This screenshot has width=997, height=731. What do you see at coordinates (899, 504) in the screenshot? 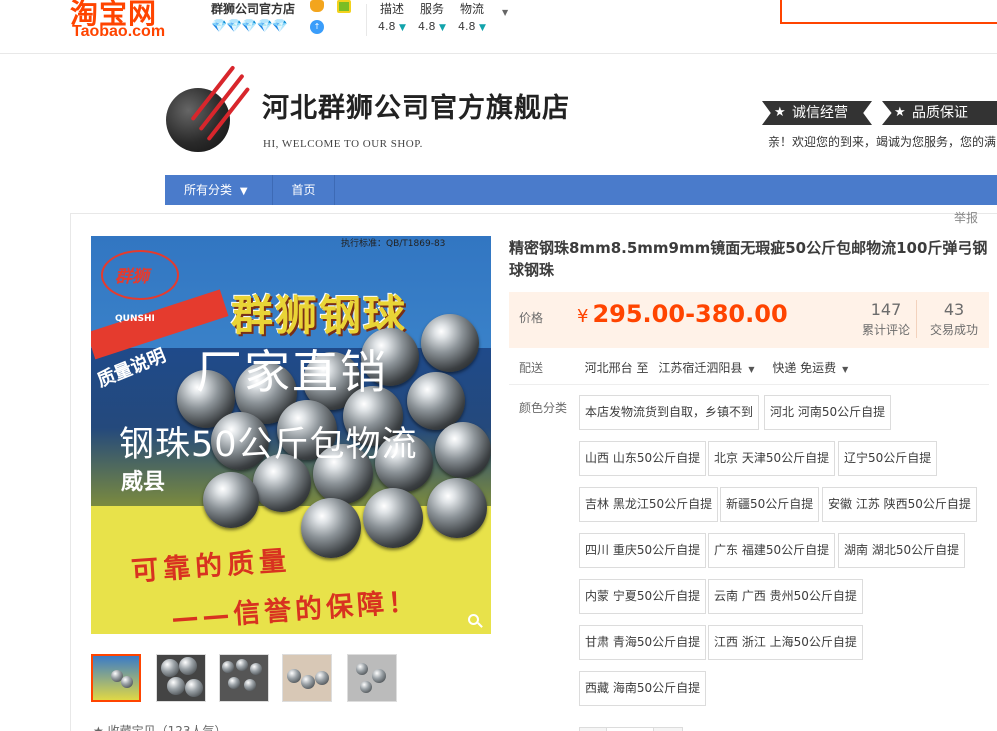
I see `sku-option: 安徽 江苏 陕西50公斤自提` at bounding box center [899, 504].